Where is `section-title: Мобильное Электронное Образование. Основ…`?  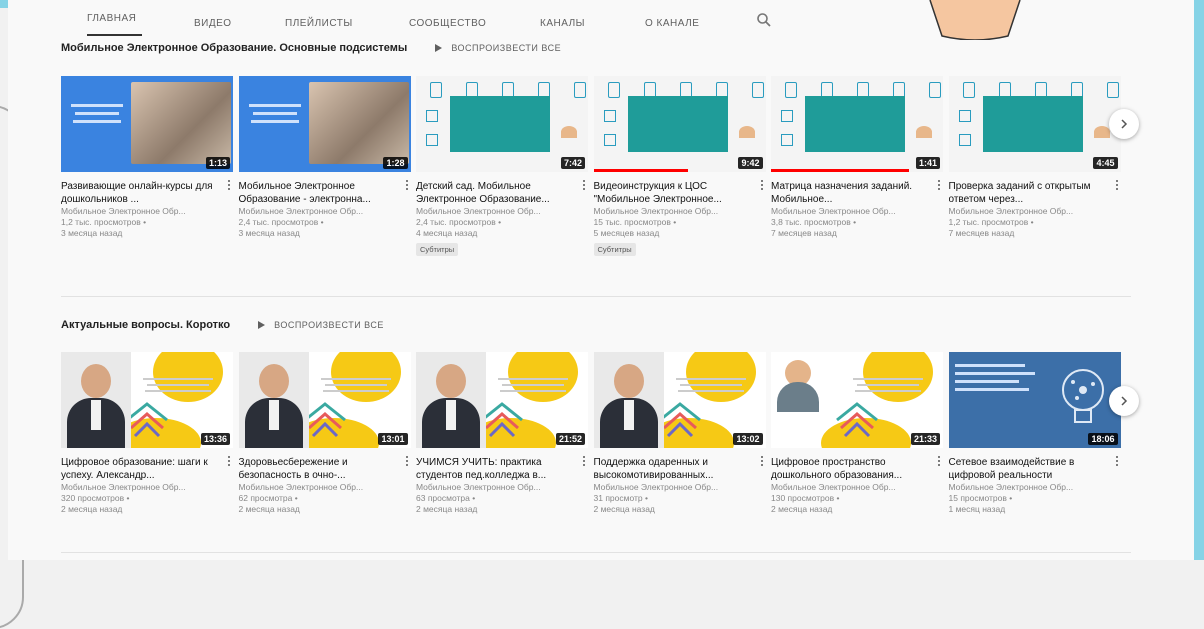
section-title: Мобильное Электронное Образование. Основ… is located at coordinates (234, 48).